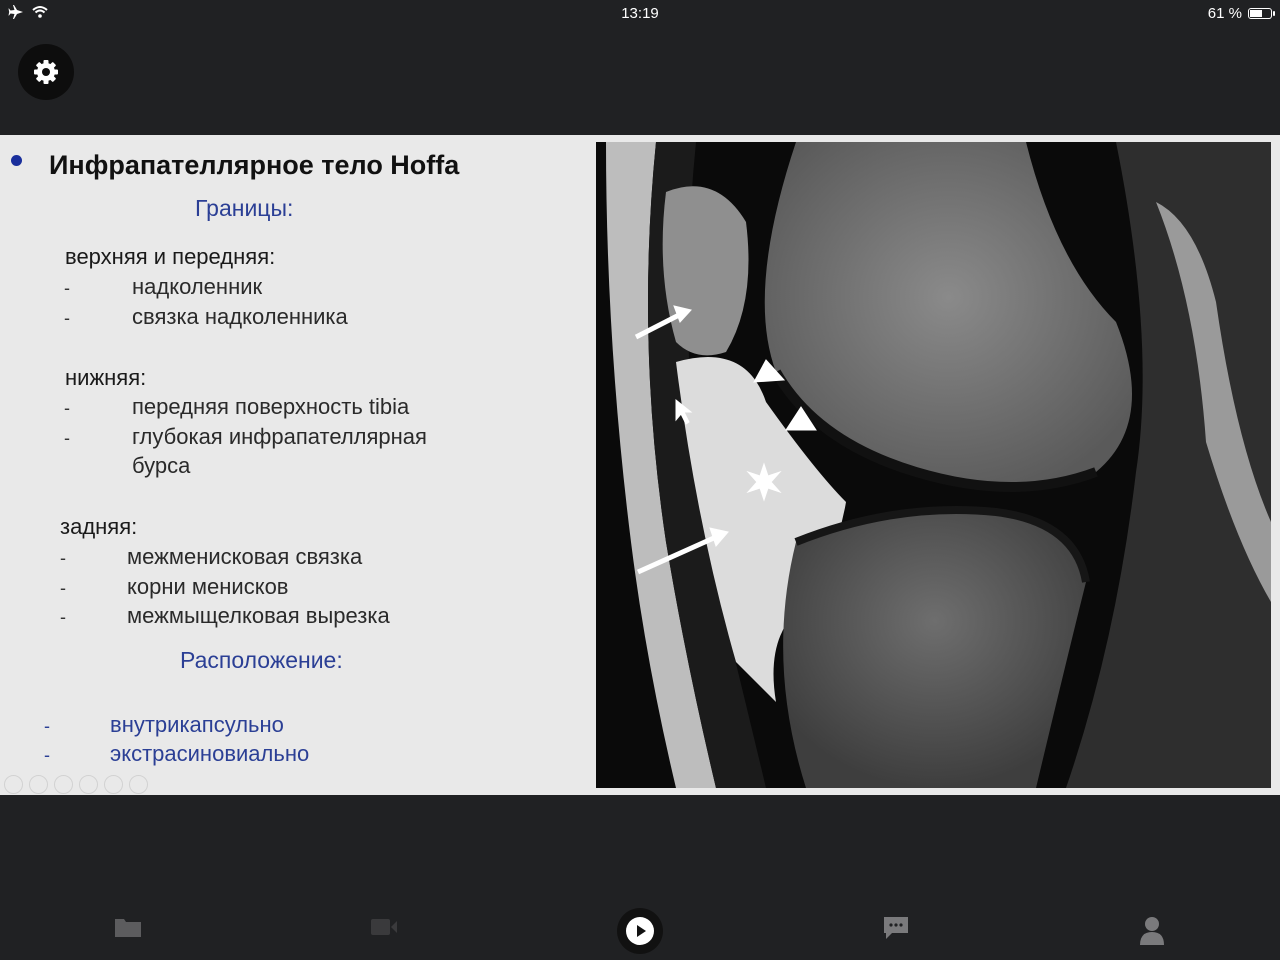 The width and height of the screenshot is (1280, 960). I want to click on settings-button, so click(46, 72).